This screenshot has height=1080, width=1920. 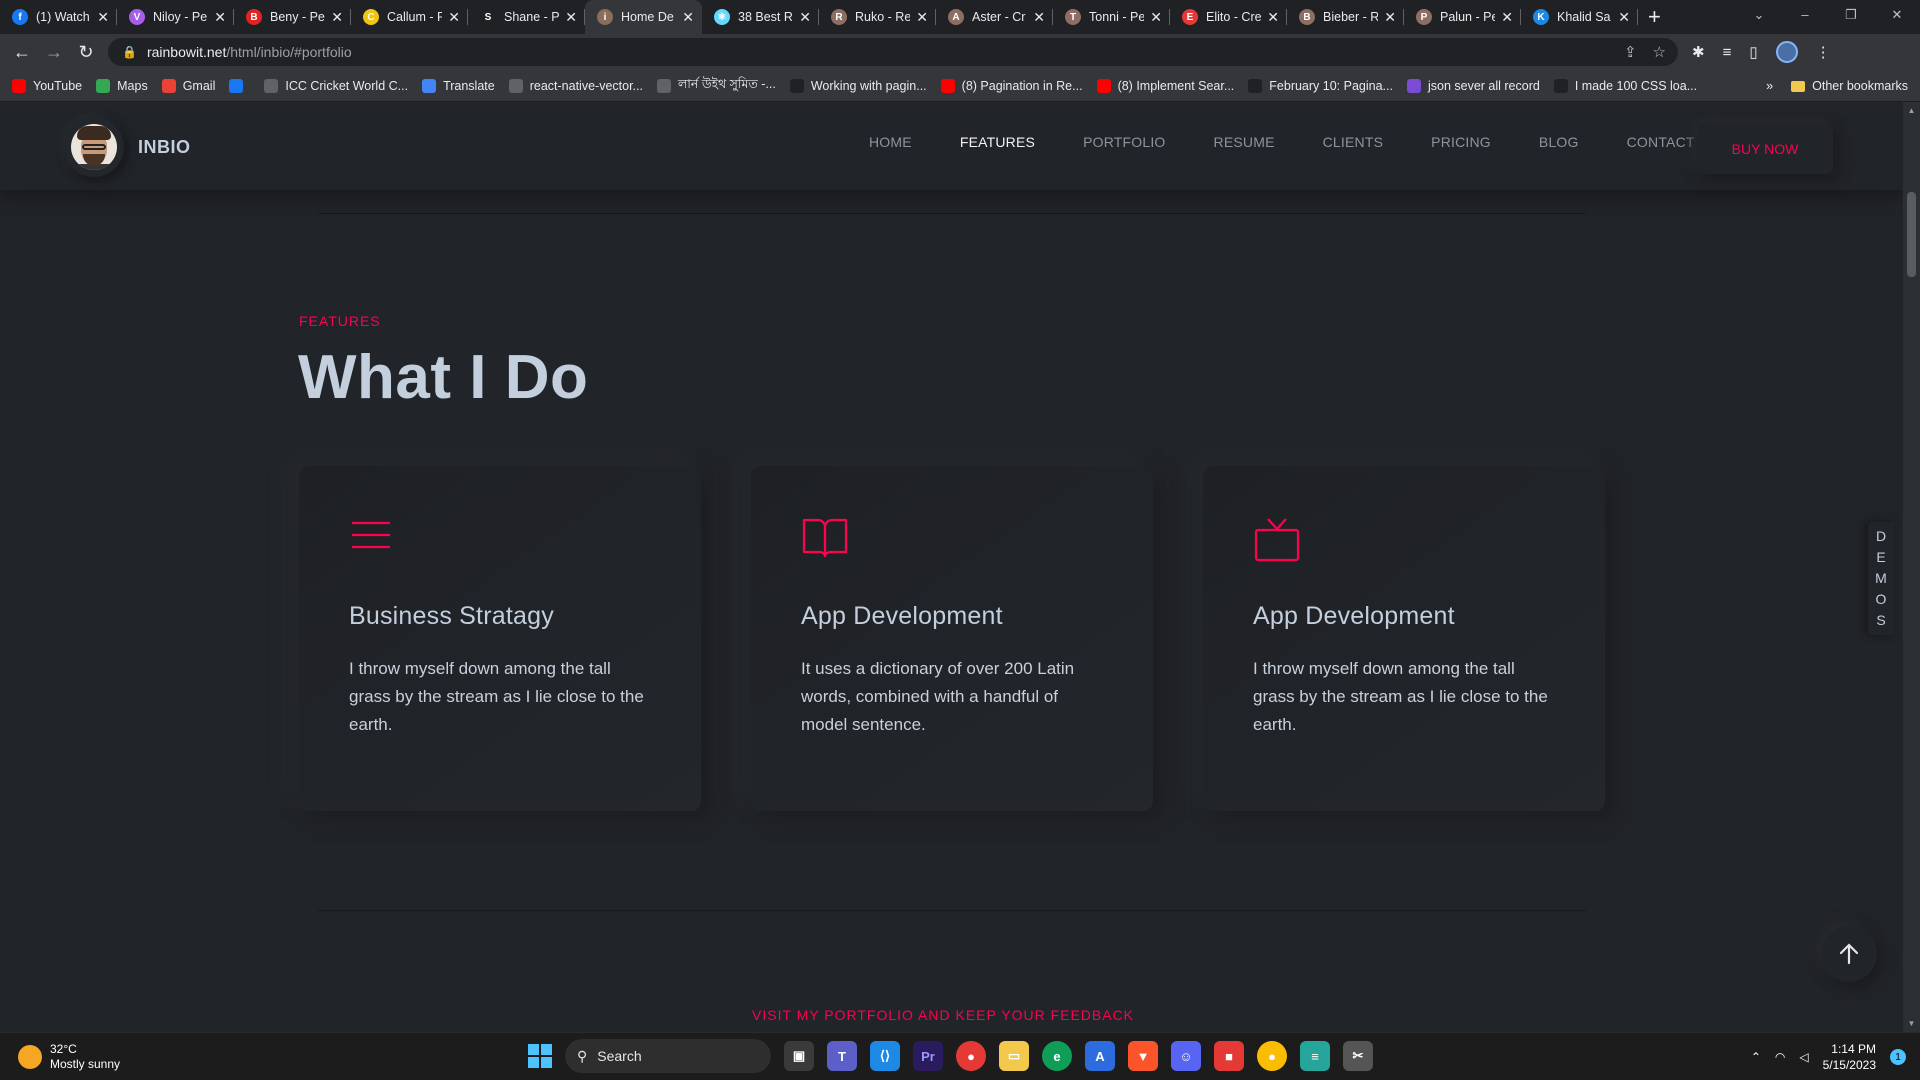 What do you see at coordinates (1803, 1057) in the screenshot?
I see `volume-icon: ◁` at bounding box center [1803, 1057].